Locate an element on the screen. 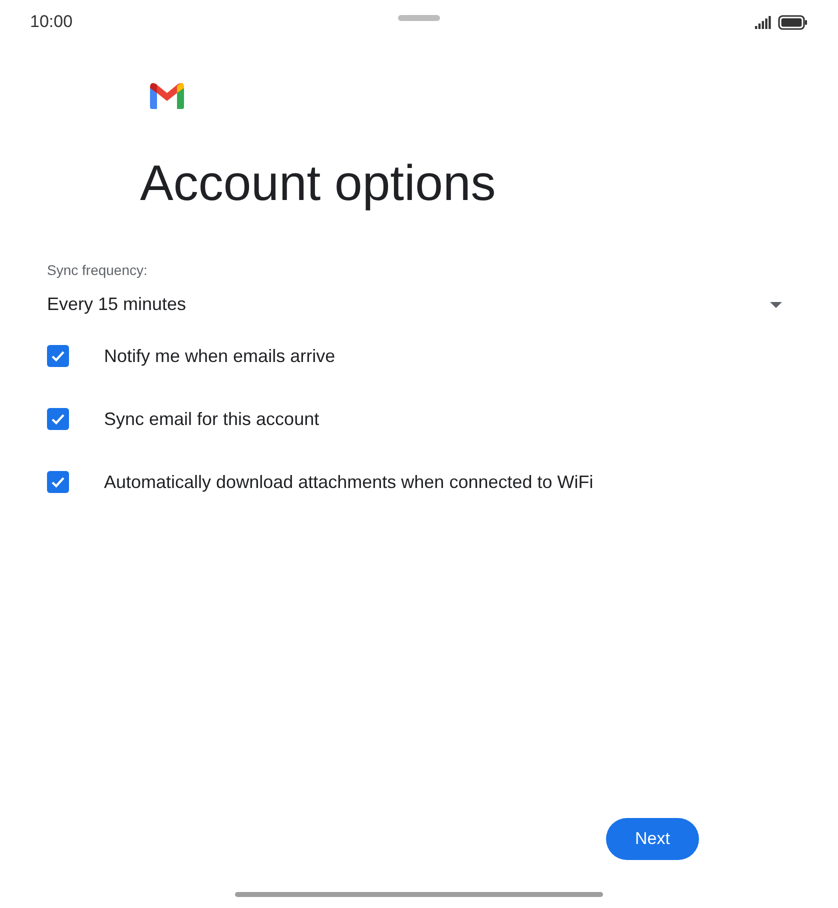 The height and width of the screenshot is (908, 838). signal-icon is located at coordinates (763, 22).